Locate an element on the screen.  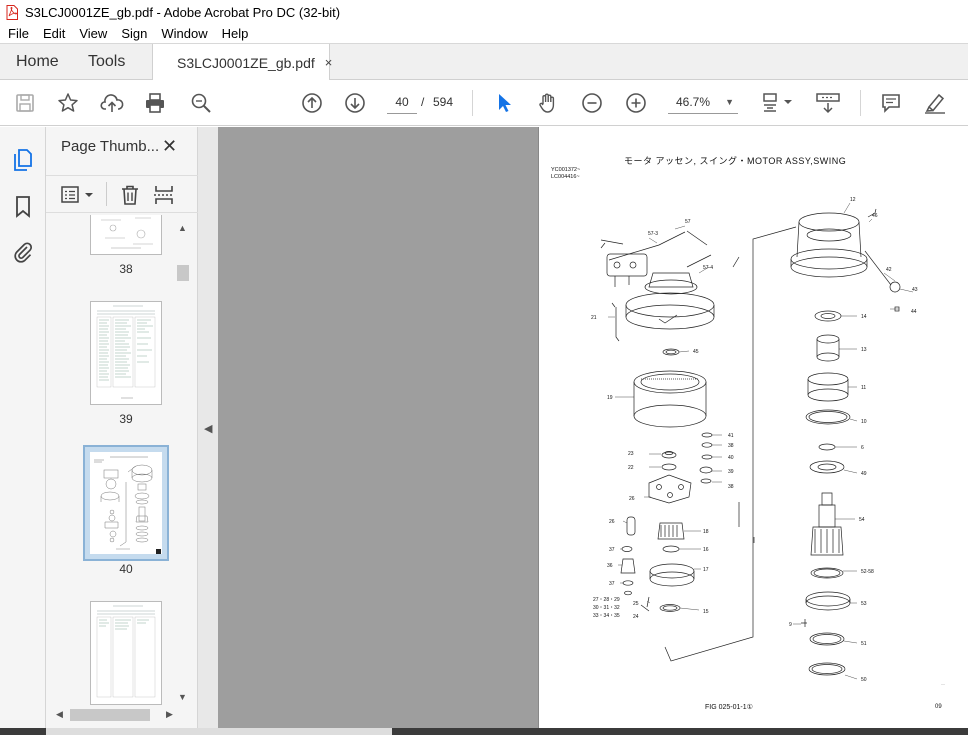
figure-label: FIG 025-01-1① is located at coordinates (729, 707).